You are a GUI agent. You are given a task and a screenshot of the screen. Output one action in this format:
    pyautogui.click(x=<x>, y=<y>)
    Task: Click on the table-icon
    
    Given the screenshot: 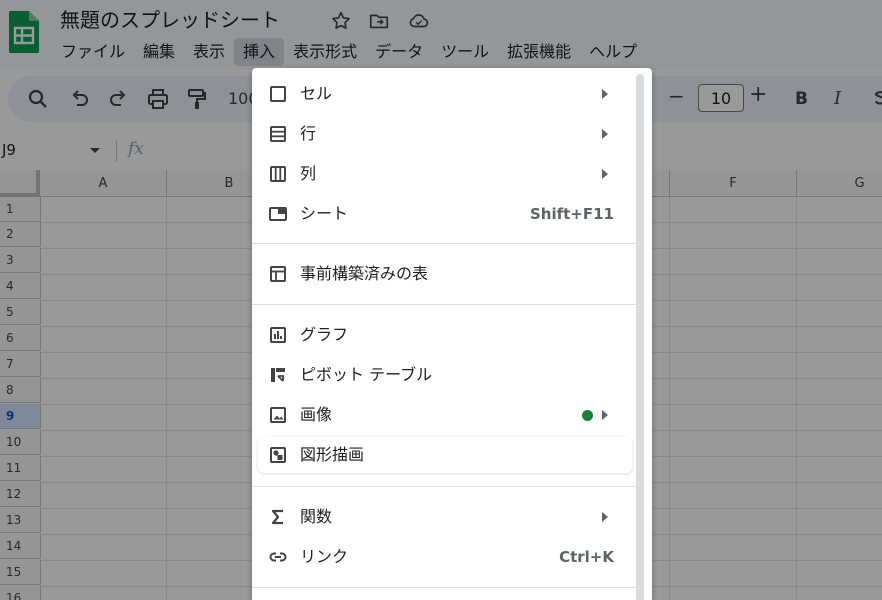 What is the action you would take?
    pyautogui.click(x=278, y=274)
    